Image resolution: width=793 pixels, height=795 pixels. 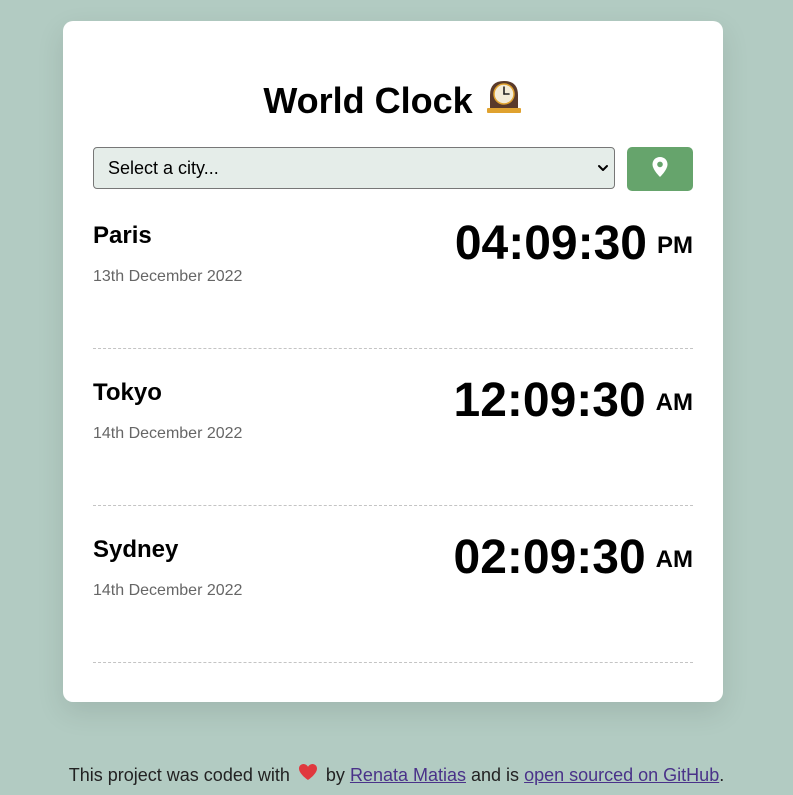 What do you see at coordinates (136, 549) in the screenshot?
I see `city-name: Sydney` at bounding box center [136, 549].